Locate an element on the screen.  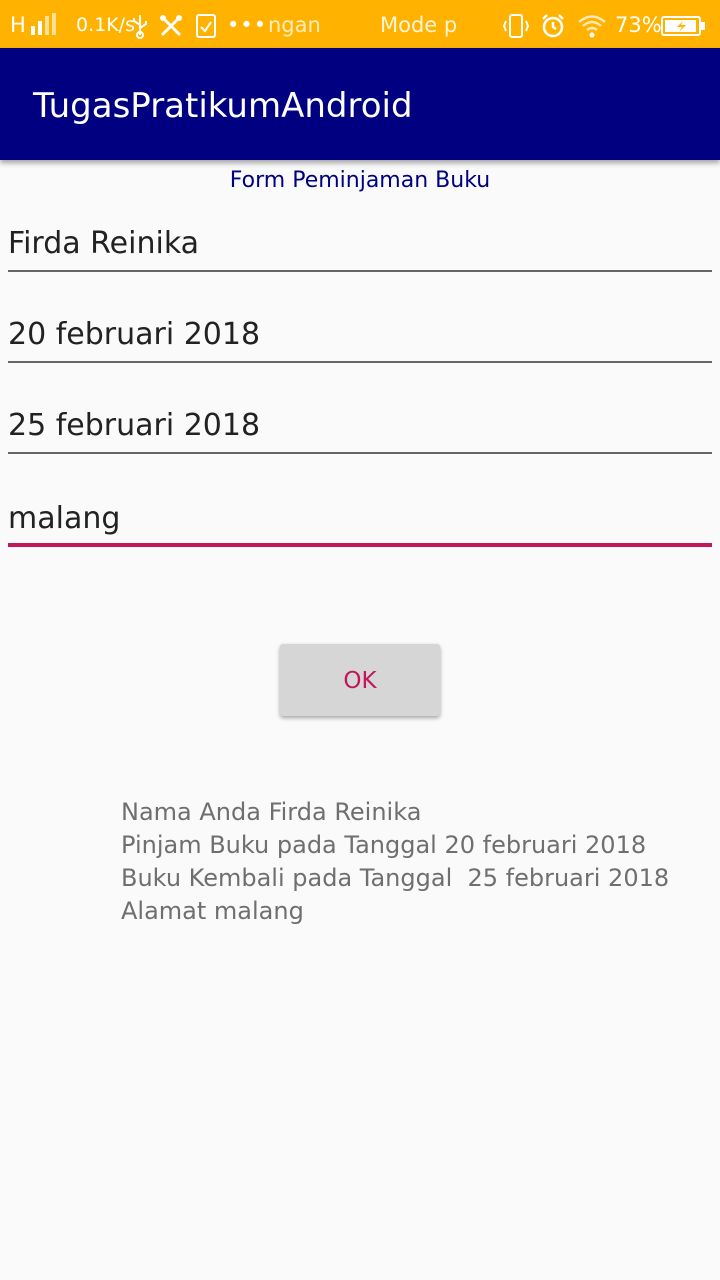
network-speed: 0.1K/s is located at coordinates (105, 25).